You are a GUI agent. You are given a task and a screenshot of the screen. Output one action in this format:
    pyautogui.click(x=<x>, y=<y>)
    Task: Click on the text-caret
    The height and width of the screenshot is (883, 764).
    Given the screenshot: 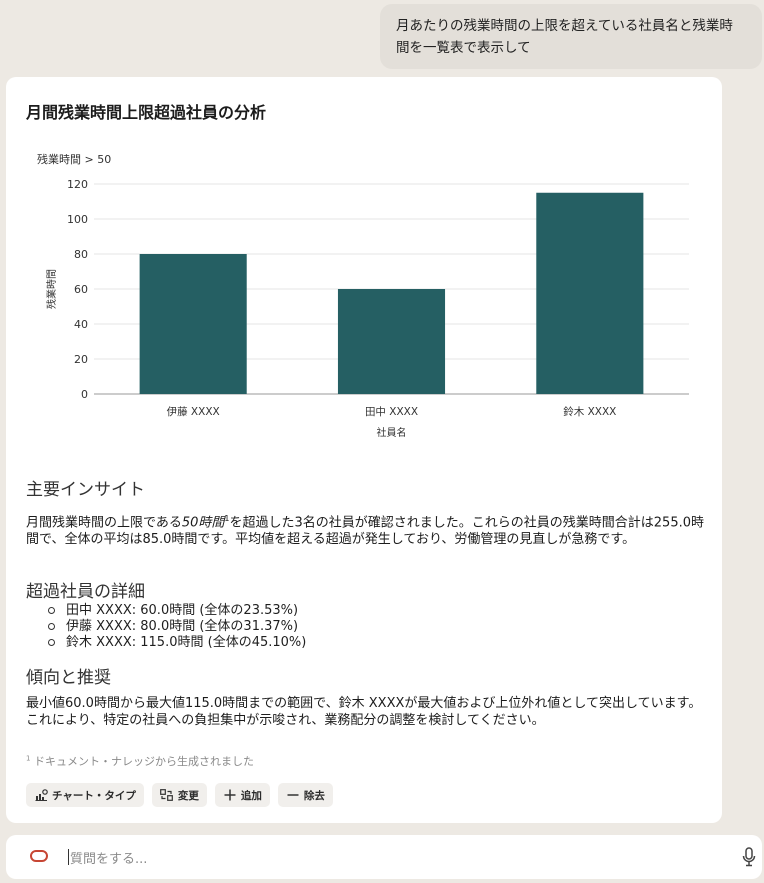 What is the action you would take?
    pyautogui.click(x=68, y=857)
    